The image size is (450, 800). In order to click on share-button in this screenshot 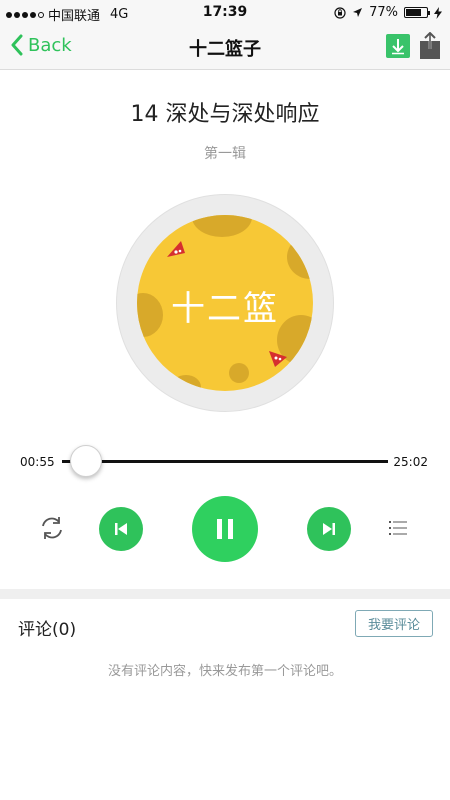, I will do `click(430, 46)`.